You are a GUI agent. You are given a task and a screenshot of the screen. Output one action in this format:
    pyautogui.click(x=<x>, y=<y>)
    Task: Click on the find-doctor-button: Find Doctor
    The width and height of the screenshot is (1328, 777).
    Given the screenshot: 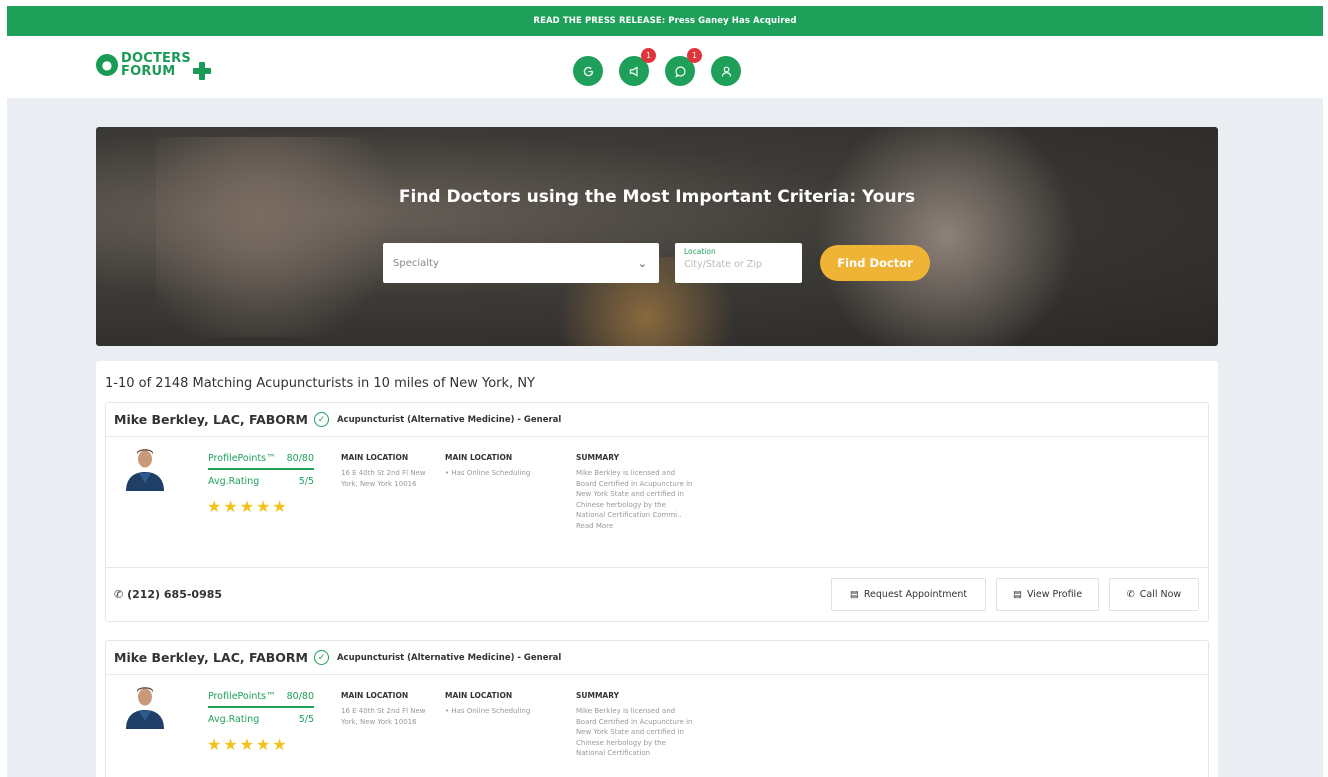 What is the action you would take?
    pyautogui.click(x=875, y=263)
    